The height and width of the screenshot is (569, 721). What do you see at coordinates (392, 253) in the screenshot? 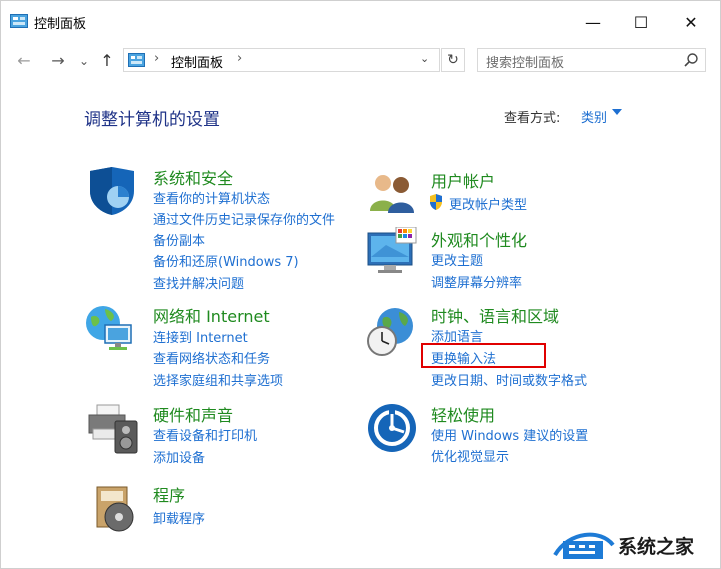
I see `monitor-personalization-icon` at bounding box center [392, 253].